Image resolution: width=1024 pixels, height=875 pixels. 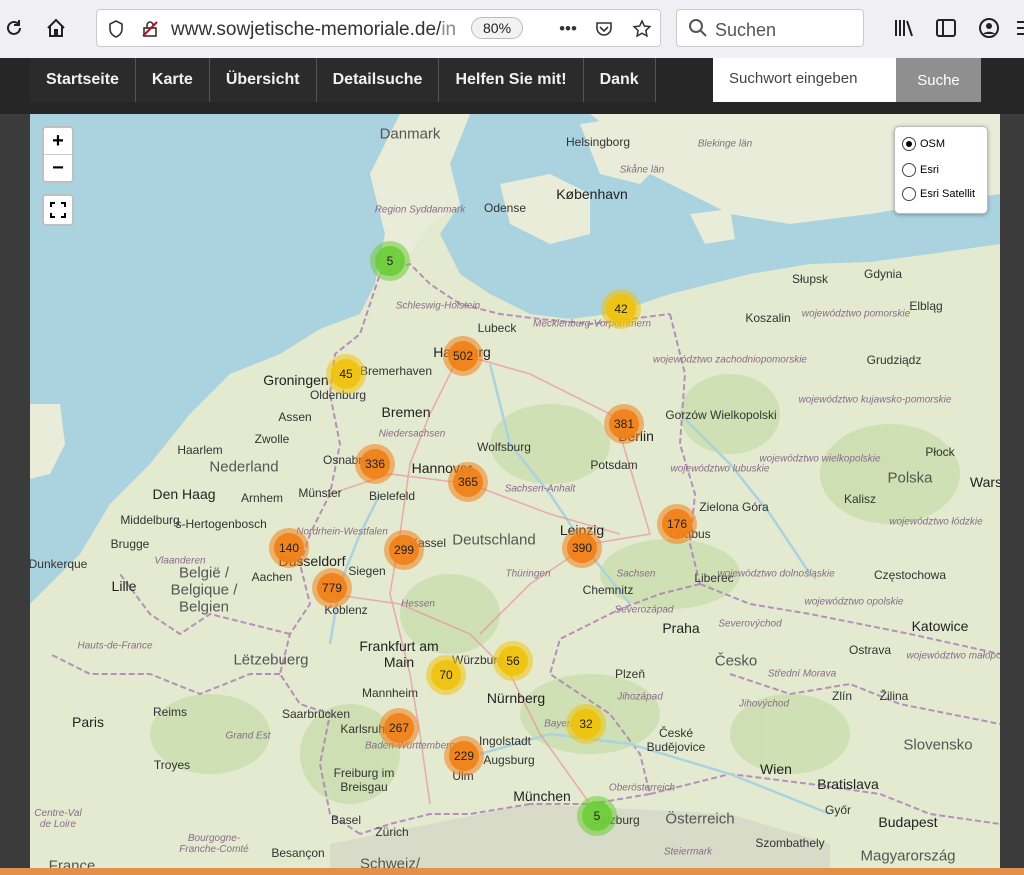 What do you see at coordinates (854, 602) in the screenshot?
I see `map-label: województwo opolskie` at bounding box center [854, 602].